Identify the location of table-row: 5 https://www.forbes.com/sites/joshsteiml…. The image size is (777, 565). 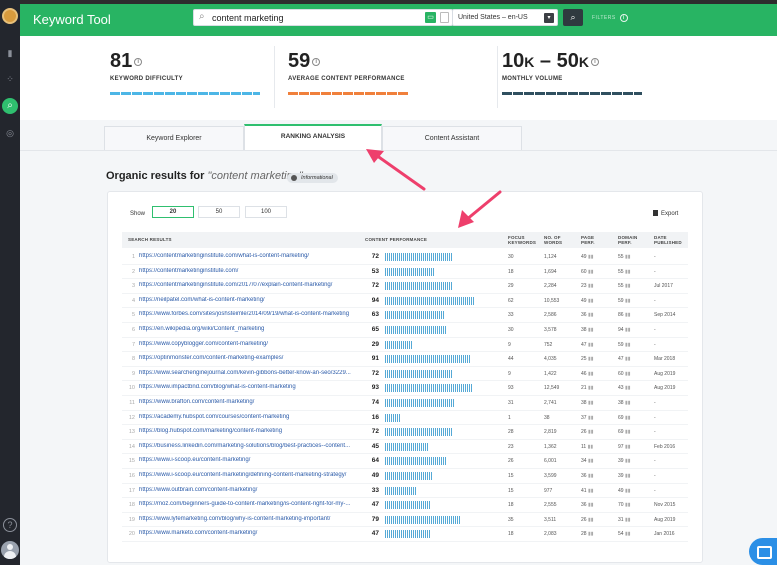
(405, 315).